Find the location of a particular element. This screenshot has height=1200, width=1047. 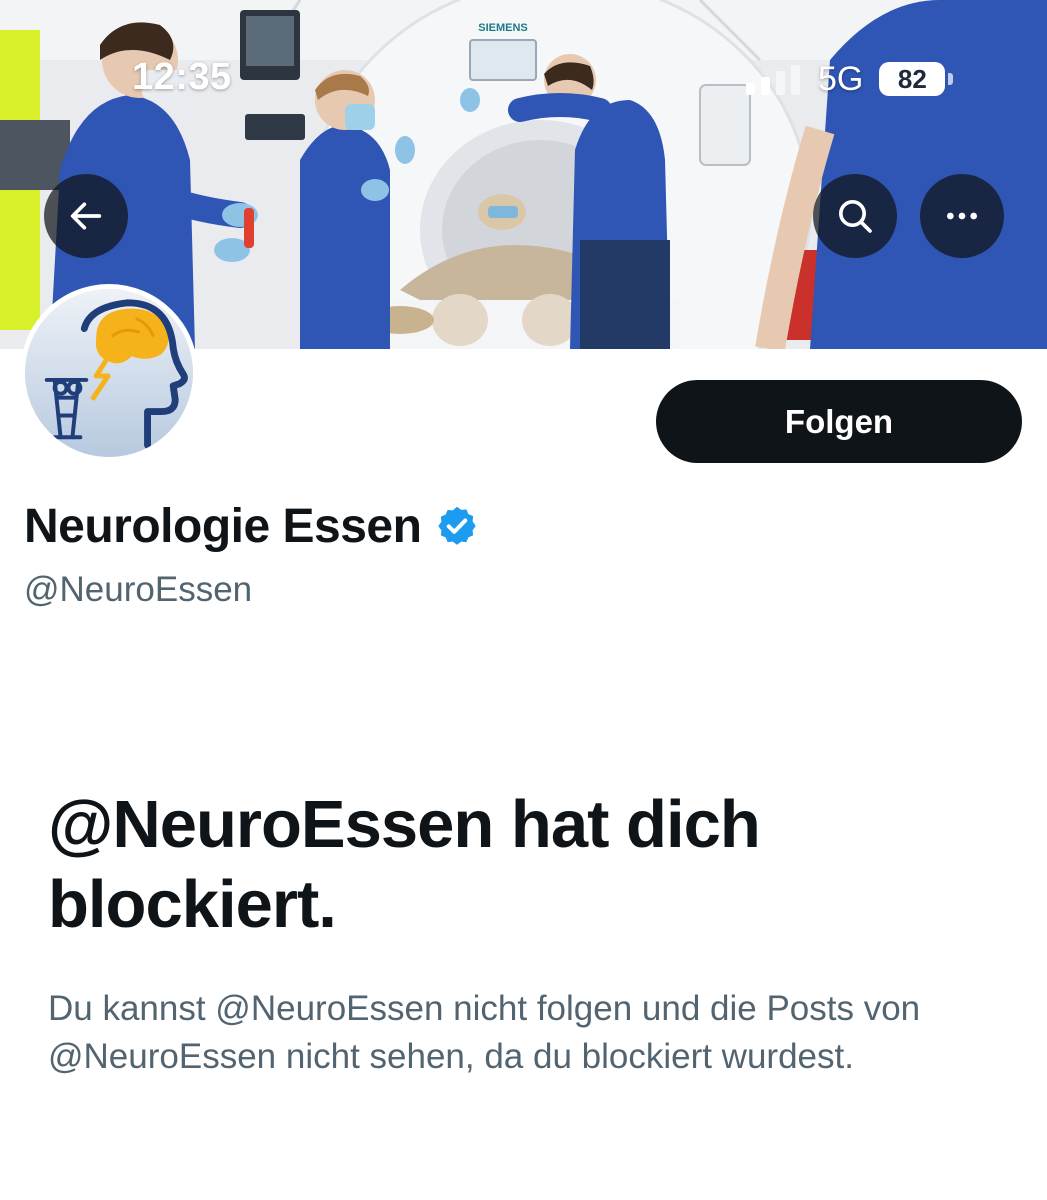

battery-icon: 82 is located at coordinates (916, 79).